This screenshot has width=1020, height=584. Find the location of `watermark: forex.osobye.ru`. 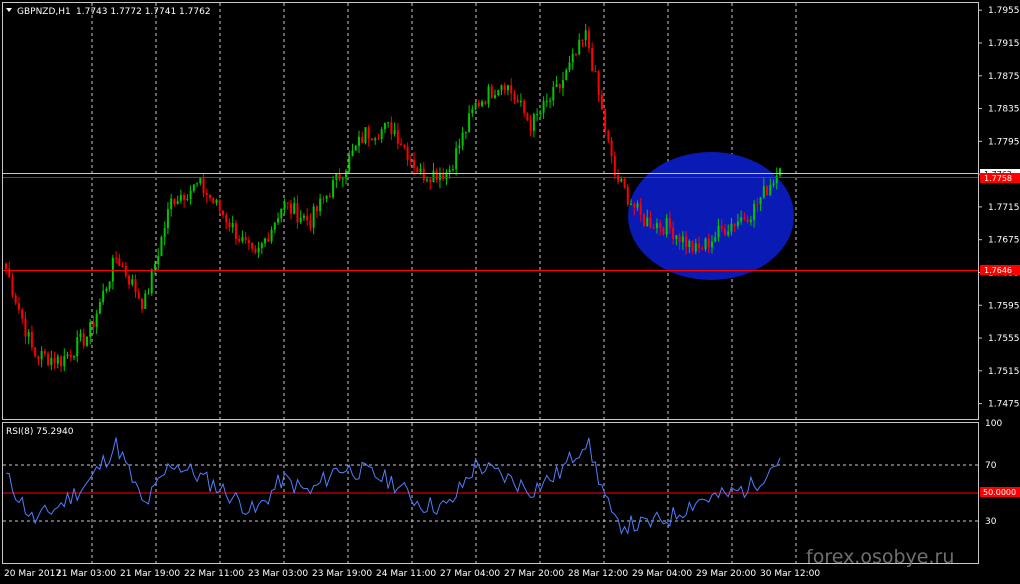

watermark: forex.osobye.ru is located at coordinates (880, 557).